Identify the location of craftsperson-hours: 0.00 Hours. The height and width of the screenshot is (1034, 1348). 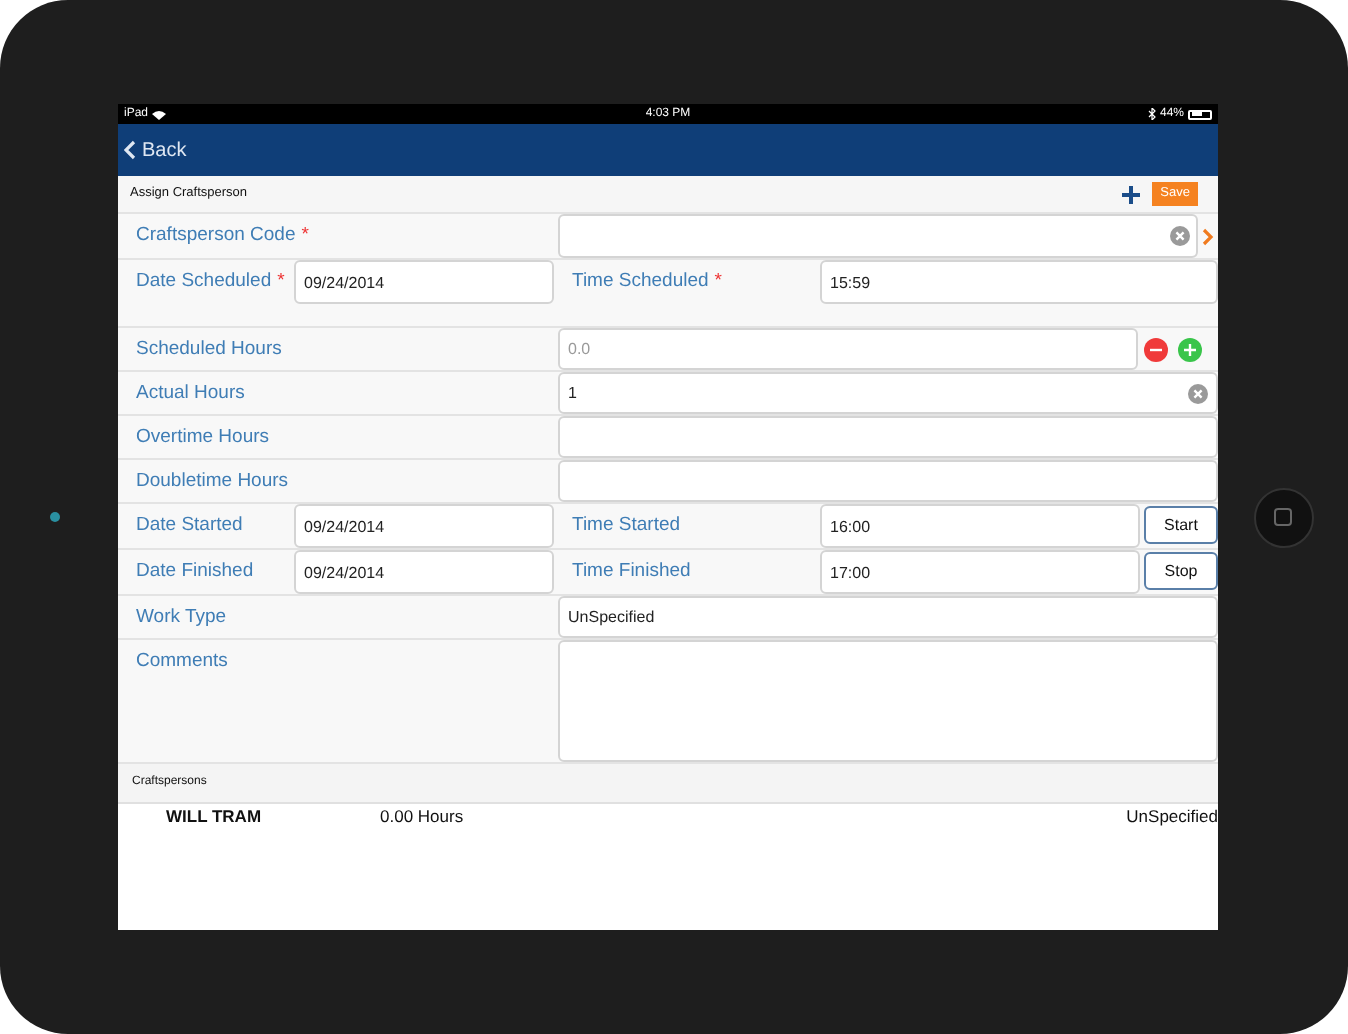
(423, 816).